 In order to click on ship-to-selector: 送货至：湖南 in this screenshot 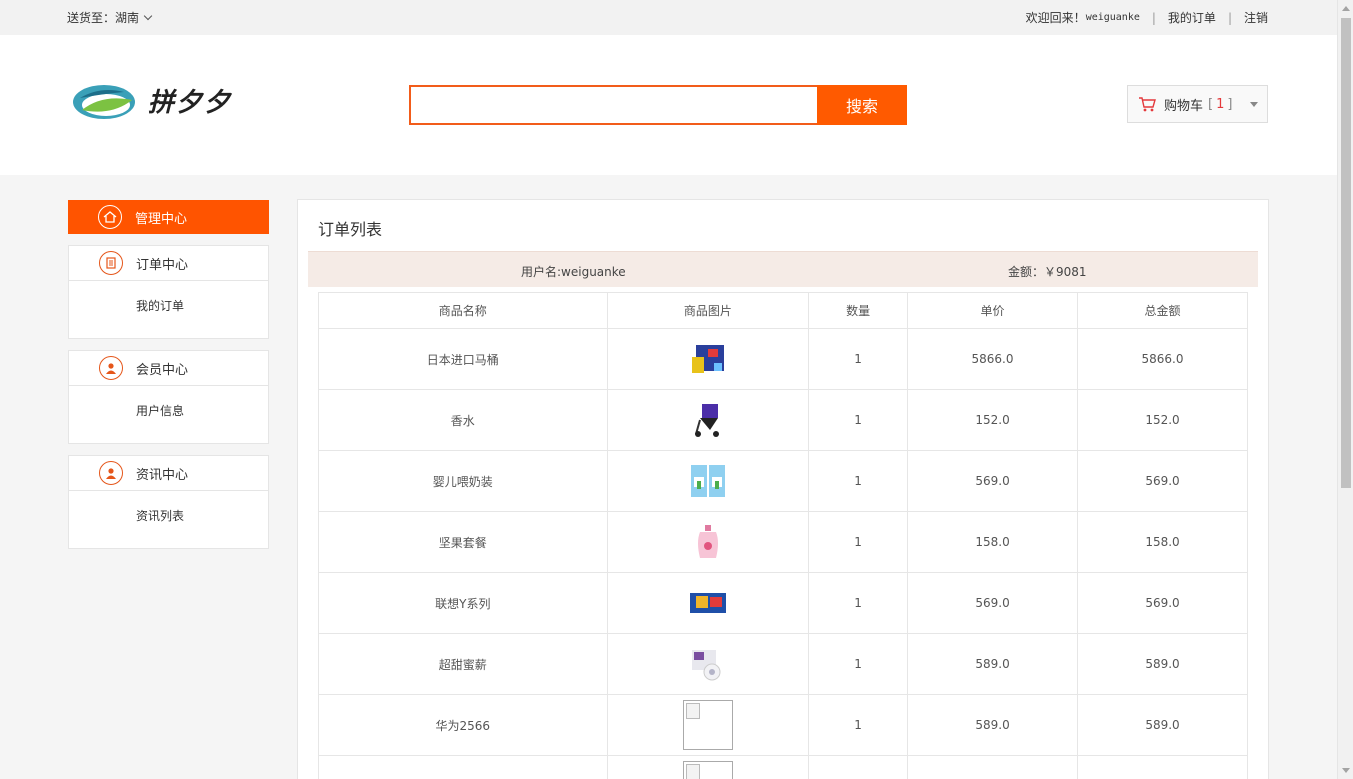, I will do `click(110, 17)`.